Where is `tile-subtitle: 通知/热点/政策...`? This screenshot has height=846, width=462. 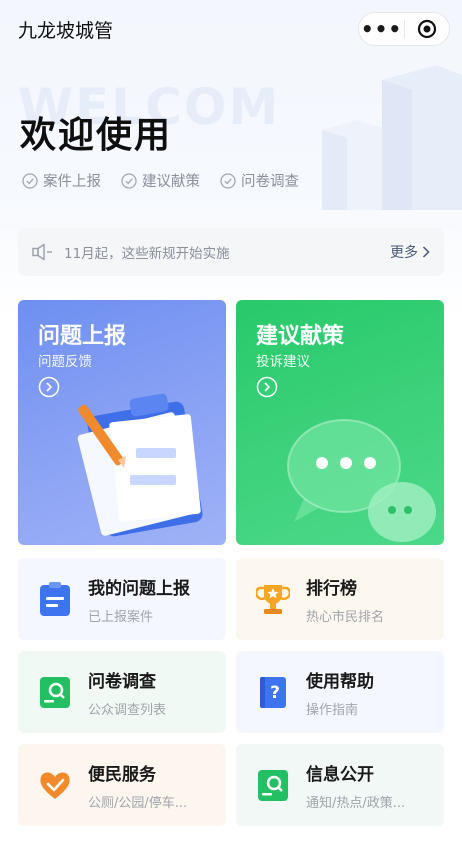
tile-subtitle: 通知/热点/政策... is located at coordinates (356, 803).